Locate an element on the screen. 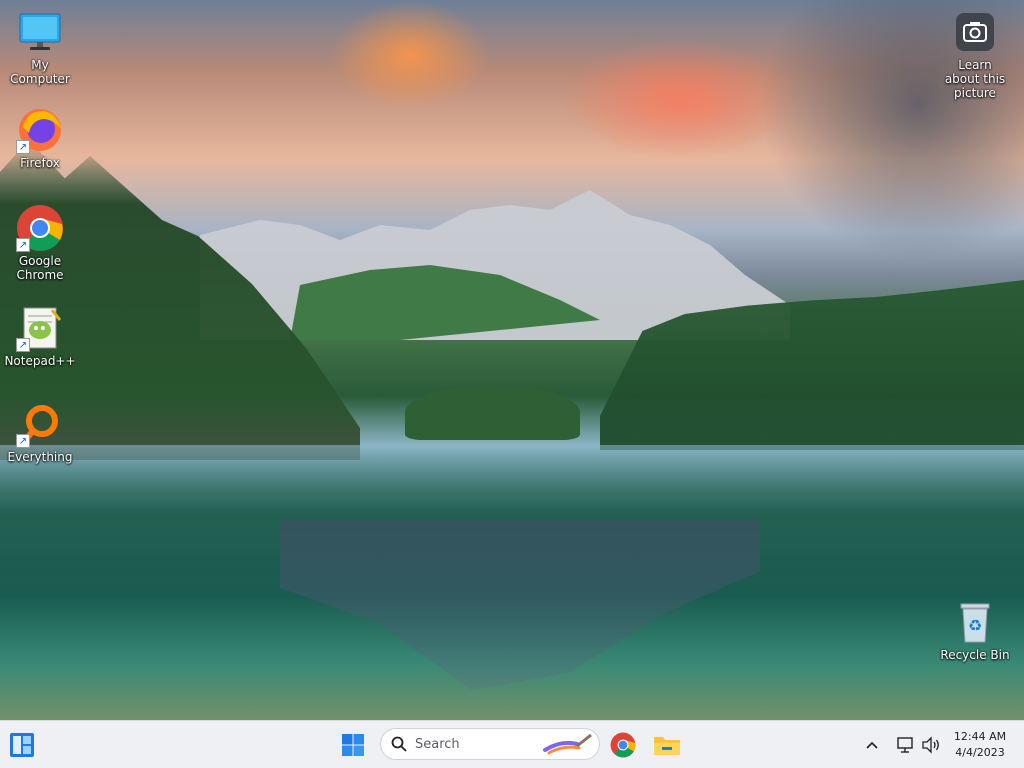 This screenshot has width=1024, height=768. wallpaper-island is located at coordinates (492, 412).